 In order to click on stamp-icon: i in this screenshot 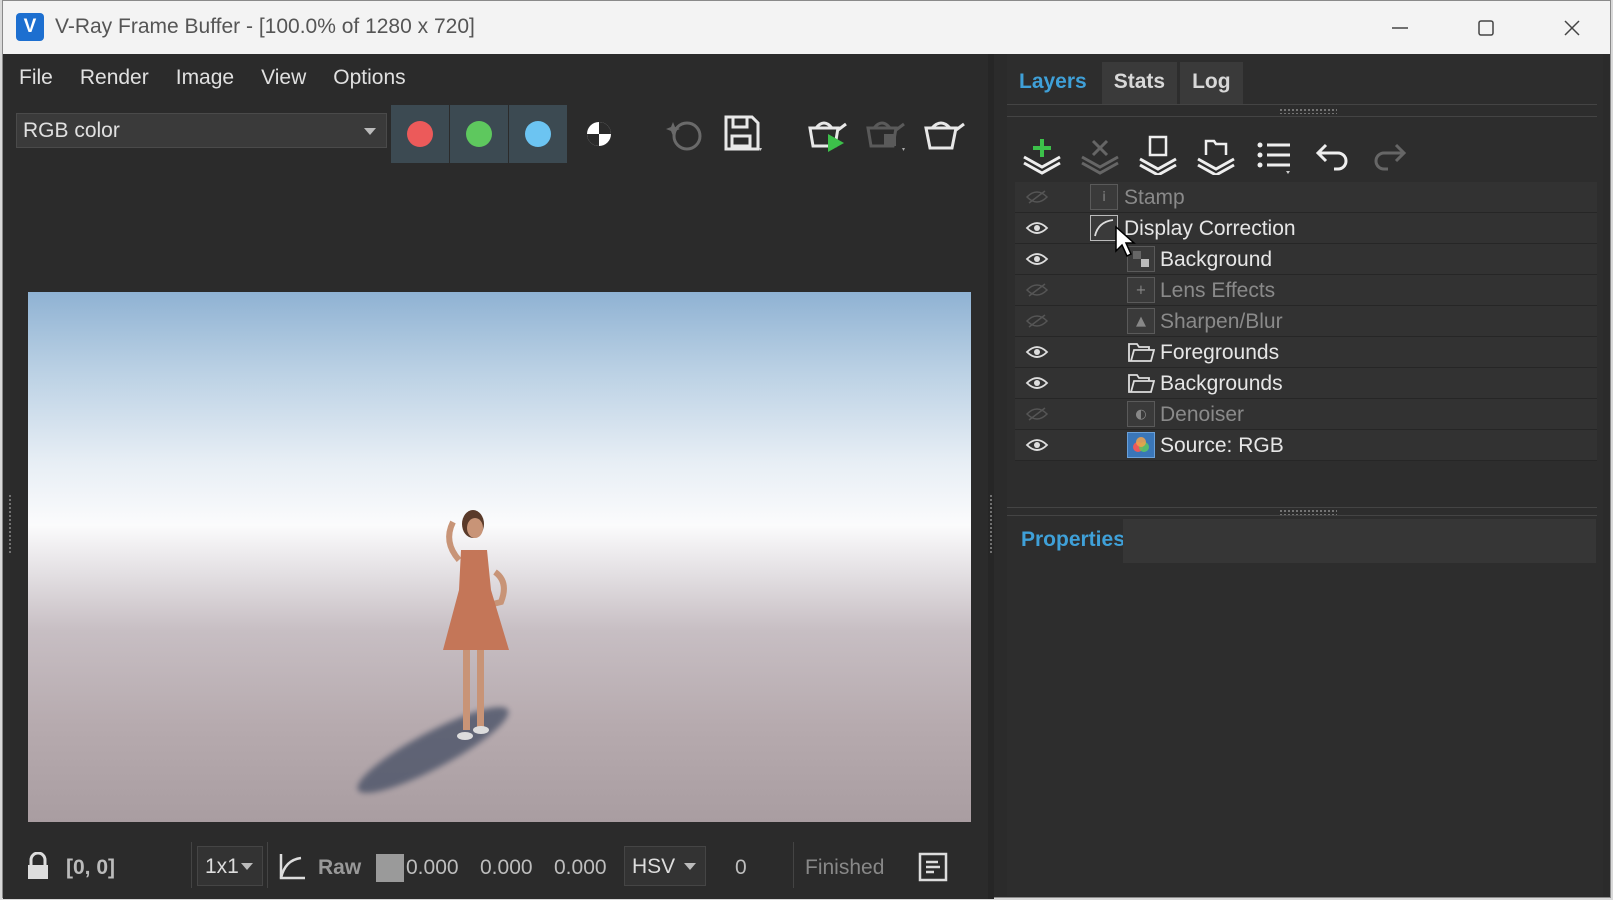, I will do `click(1104, 197)`.